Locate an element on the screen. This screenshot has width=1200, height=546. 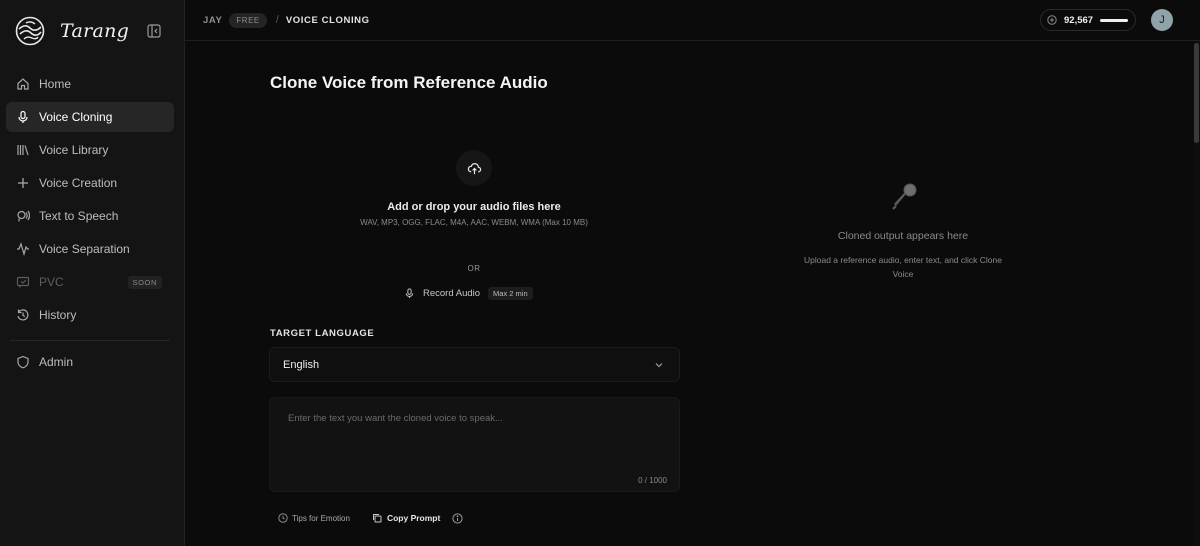
sidebar-item-label: Voice Library is located at coordinates (74, 150).